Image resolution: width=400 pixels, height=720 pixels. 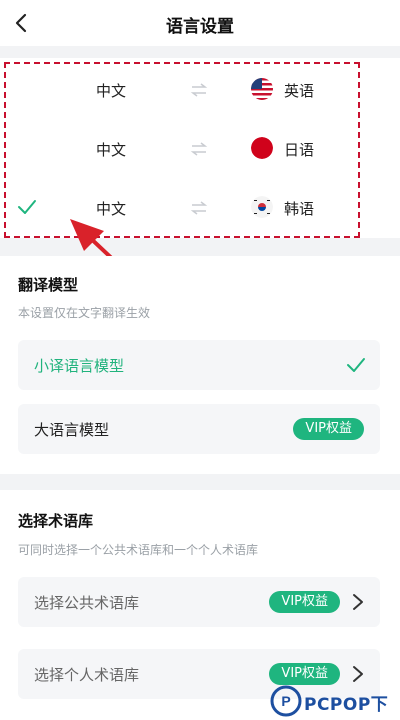 What do you see at coordinates (199, 602) in the screenshot?
I see `public-glossary-option: 选择公共术语库 VIP权益` at bounding box center [199, 602].